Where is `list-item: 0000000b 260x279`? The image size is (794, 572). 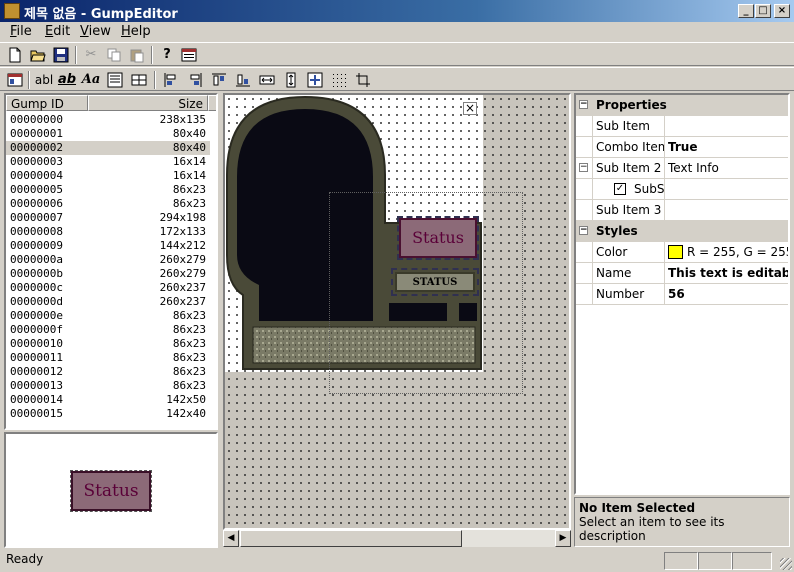
list-item: 0000000b 260x279 is located at coordinates (108, 274).